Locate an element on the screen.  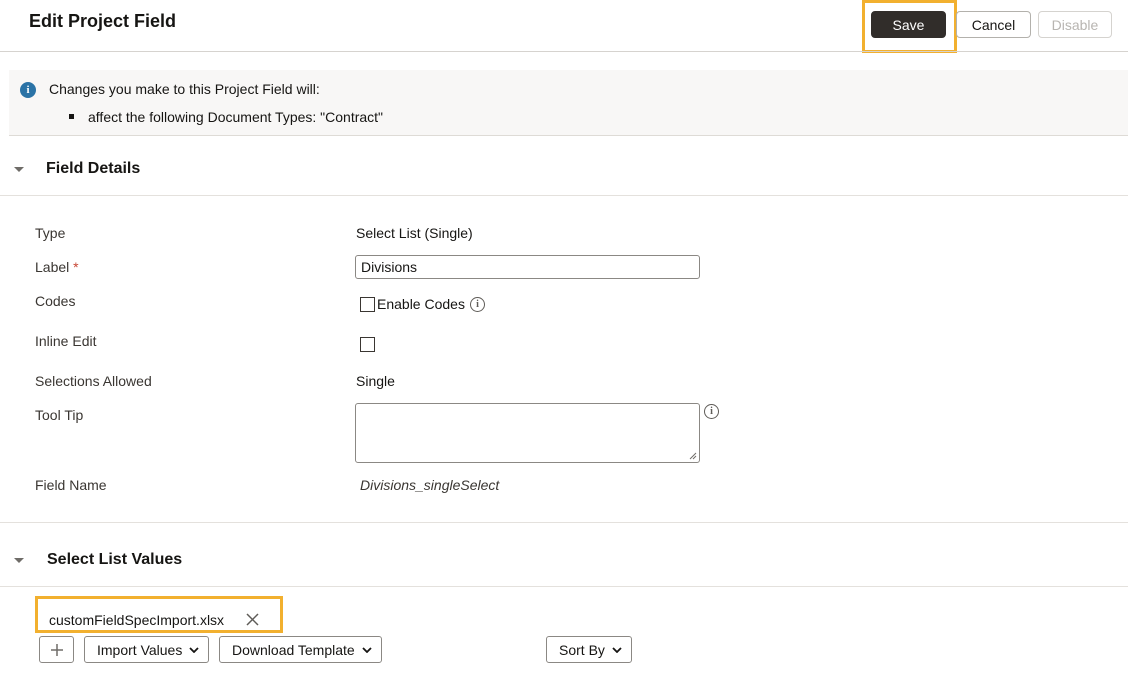
page-title: Edit Project Field is located at coordinates (103, 21).